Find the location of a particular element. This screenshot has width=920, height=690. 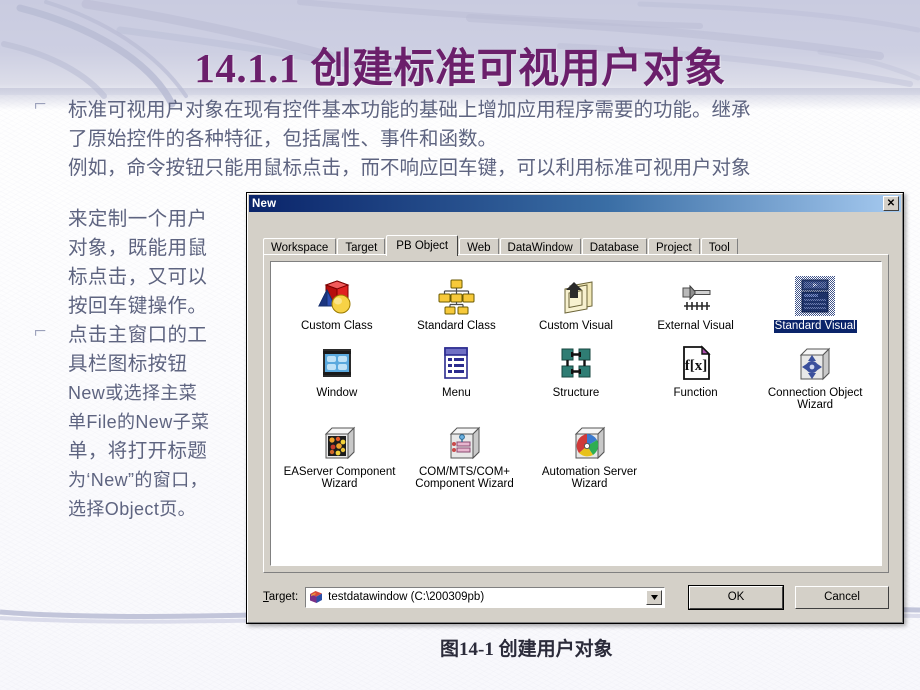

body-line: 点击主窗口的工 is located at coordinates (138, 335).